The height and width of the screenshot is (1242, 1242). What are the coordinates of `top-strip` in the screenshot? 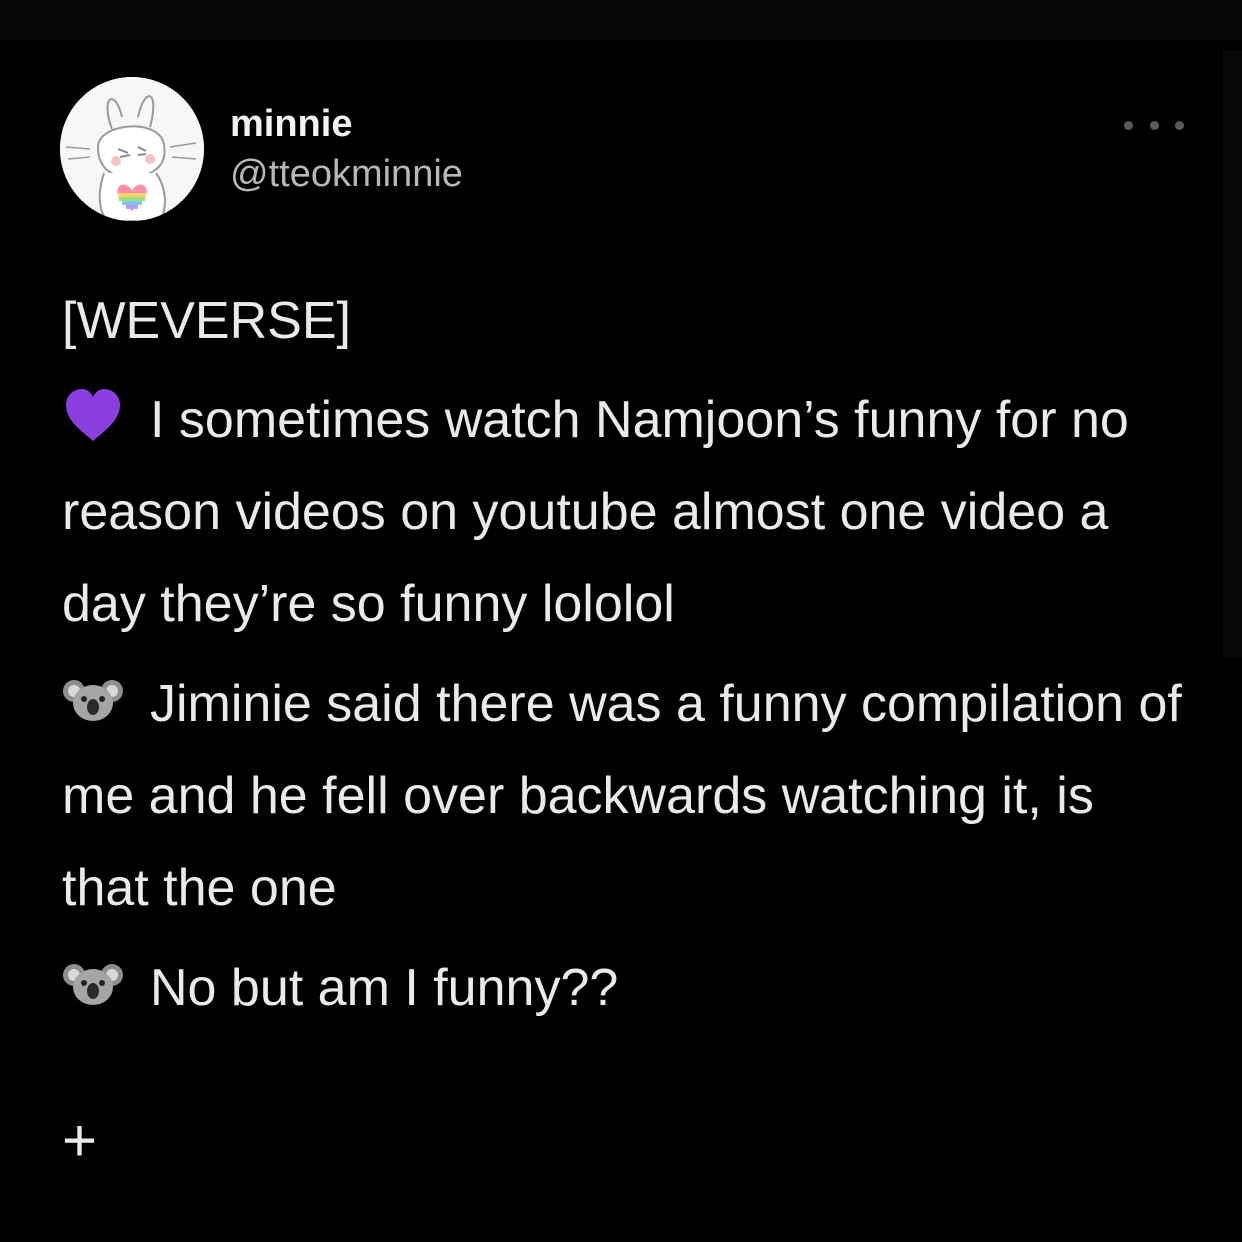 It's located at (621, 20).